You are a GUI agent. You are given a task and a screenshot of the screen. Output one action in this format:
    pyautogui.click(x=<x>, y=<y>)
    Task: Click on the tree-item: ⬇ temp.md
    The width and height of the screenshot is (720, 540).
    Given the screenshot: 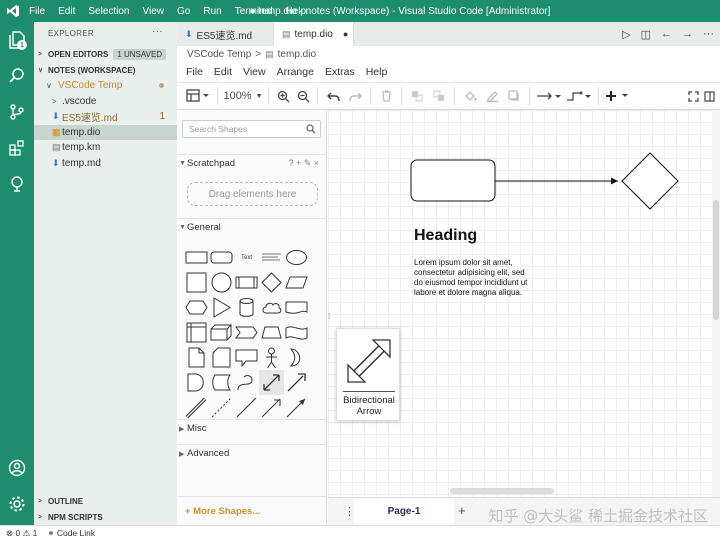 What is the action you would take?
    pyautogui.click(x=105, y=164)
    